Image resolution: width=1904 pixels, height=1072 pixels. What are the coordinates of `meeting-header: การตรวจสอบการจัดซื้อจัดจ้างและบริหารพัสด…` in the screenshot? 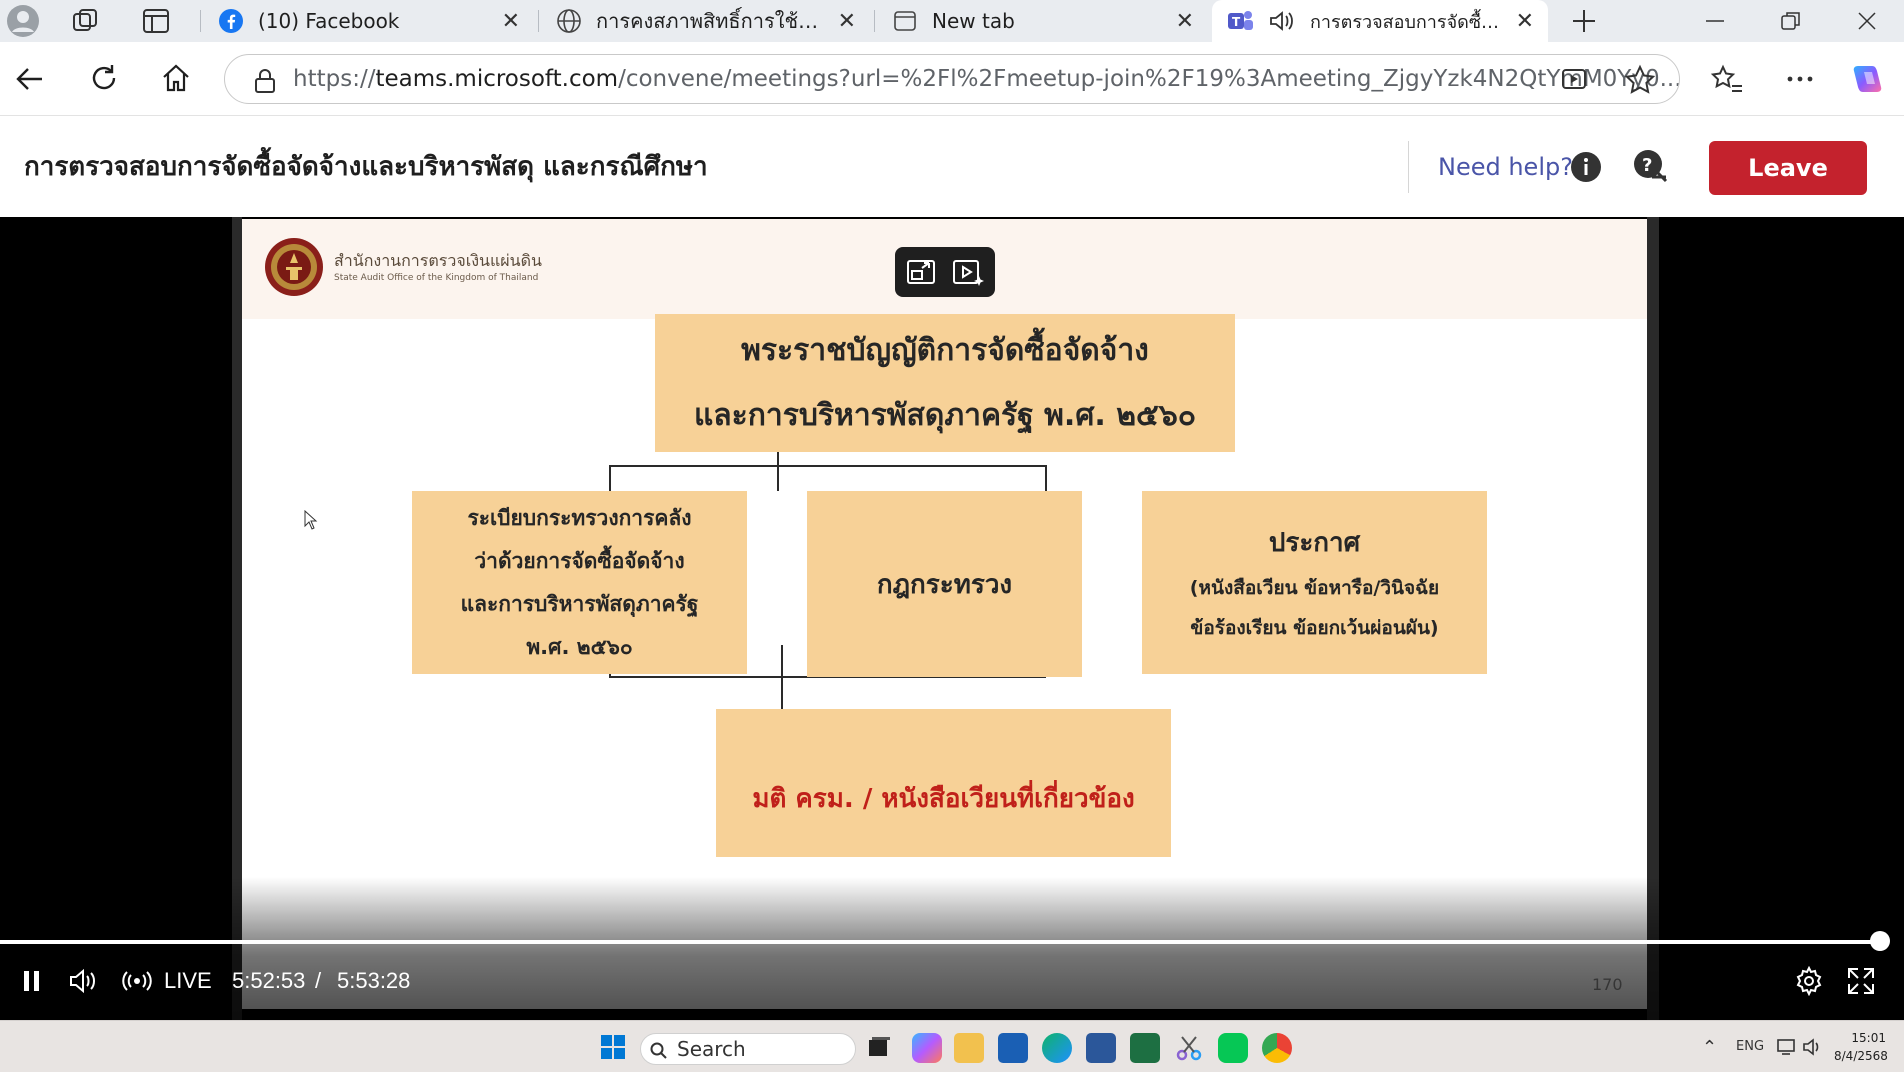 It's located at (952, 167).